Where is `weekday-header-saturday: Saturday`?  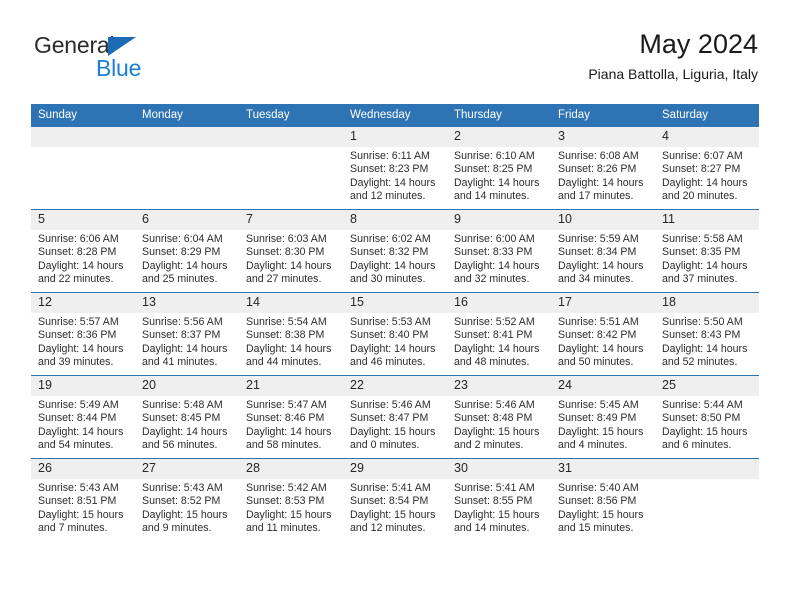
weekday-header-saturday: Saturday is located at coordinates (707, 115).